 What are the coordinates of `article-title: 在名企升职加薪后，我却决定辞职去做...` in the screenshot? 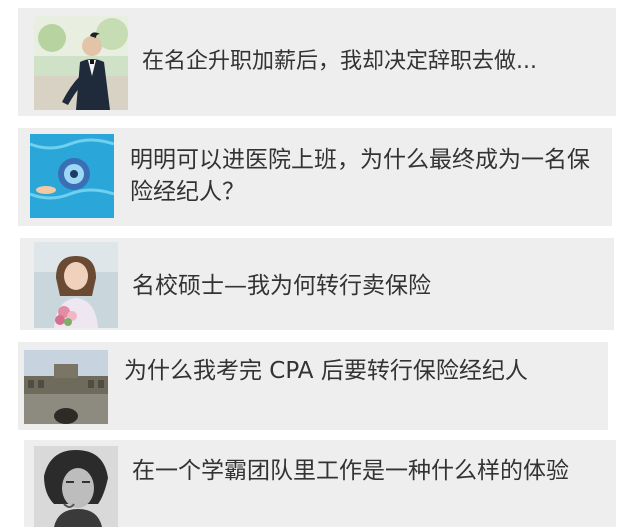 It's located at (339, 61).